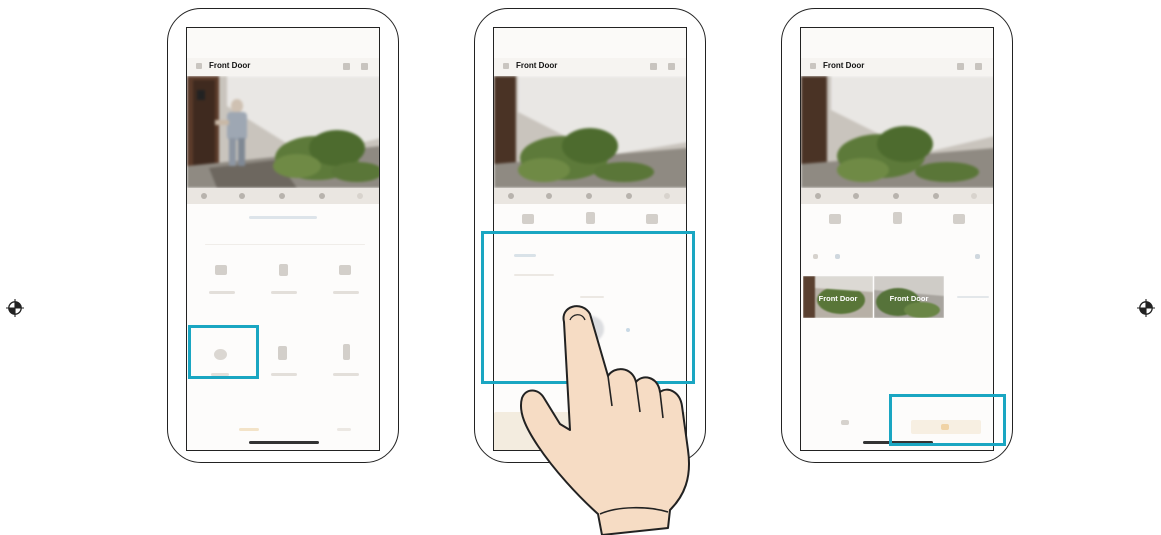  Describe the element at coordinates (249, 429) in the screenshot. I see `bottom-tab-indicator` at that location.